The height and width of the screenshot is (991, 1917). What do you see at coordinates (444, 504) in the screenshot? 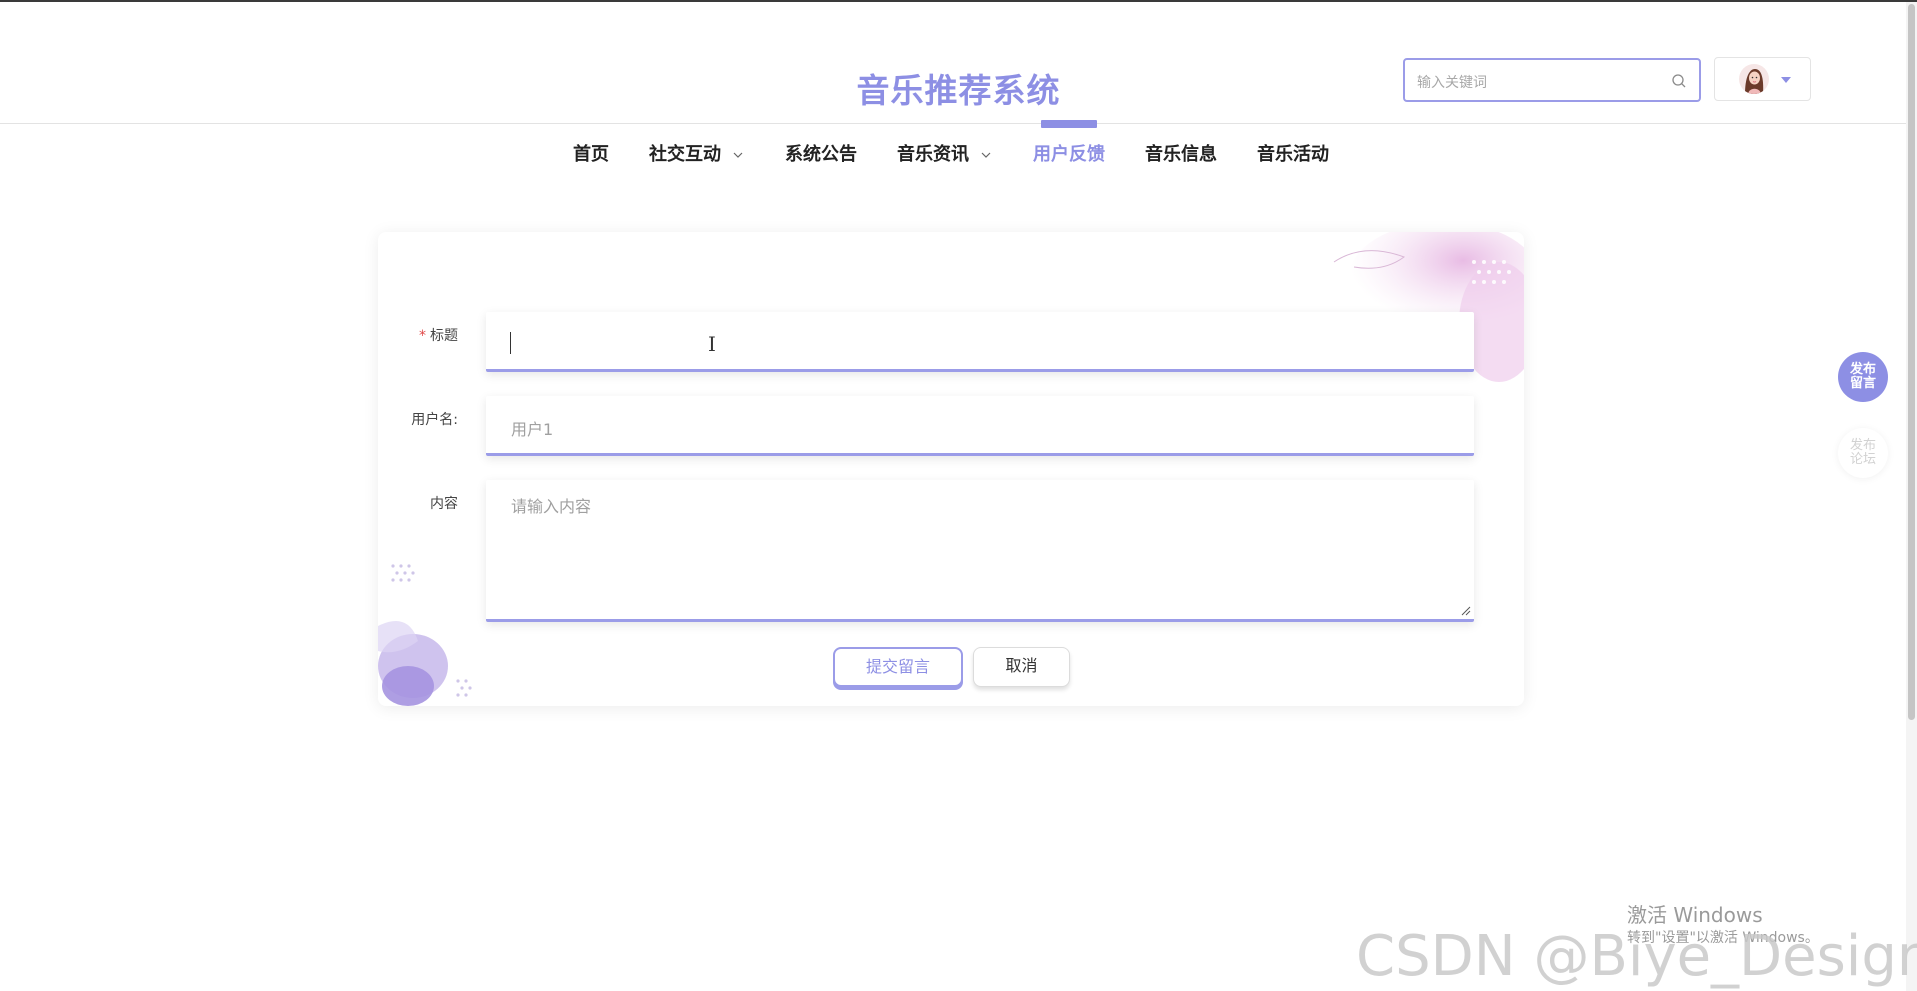
I see `content-label: 内容` at bounding box center [444, 504].